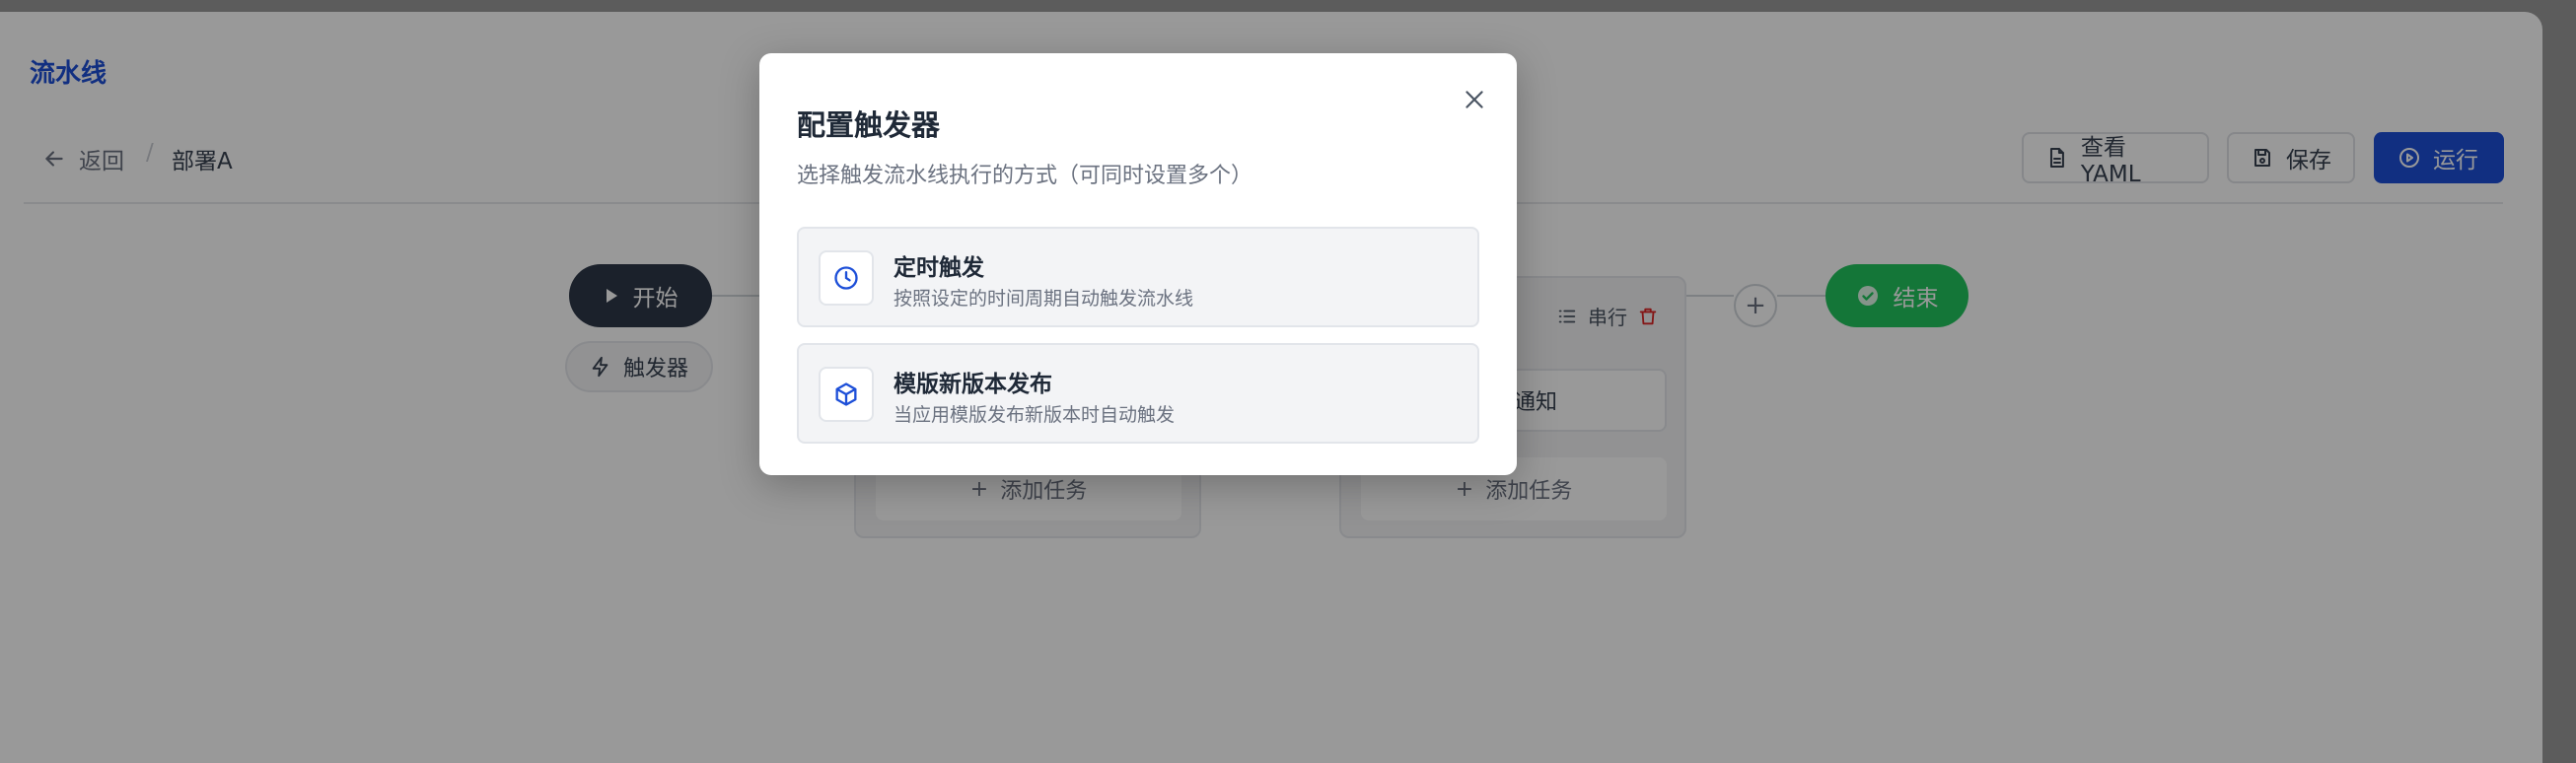 The height and width of the screenshot is (763, 2576). What do you see at coordinates (1138, 277) in the screenshot?
I see `option-schedule-trigger: 定时触发 按照设定的时间周期自动触发流水线` at bounding box center [1138, 277].